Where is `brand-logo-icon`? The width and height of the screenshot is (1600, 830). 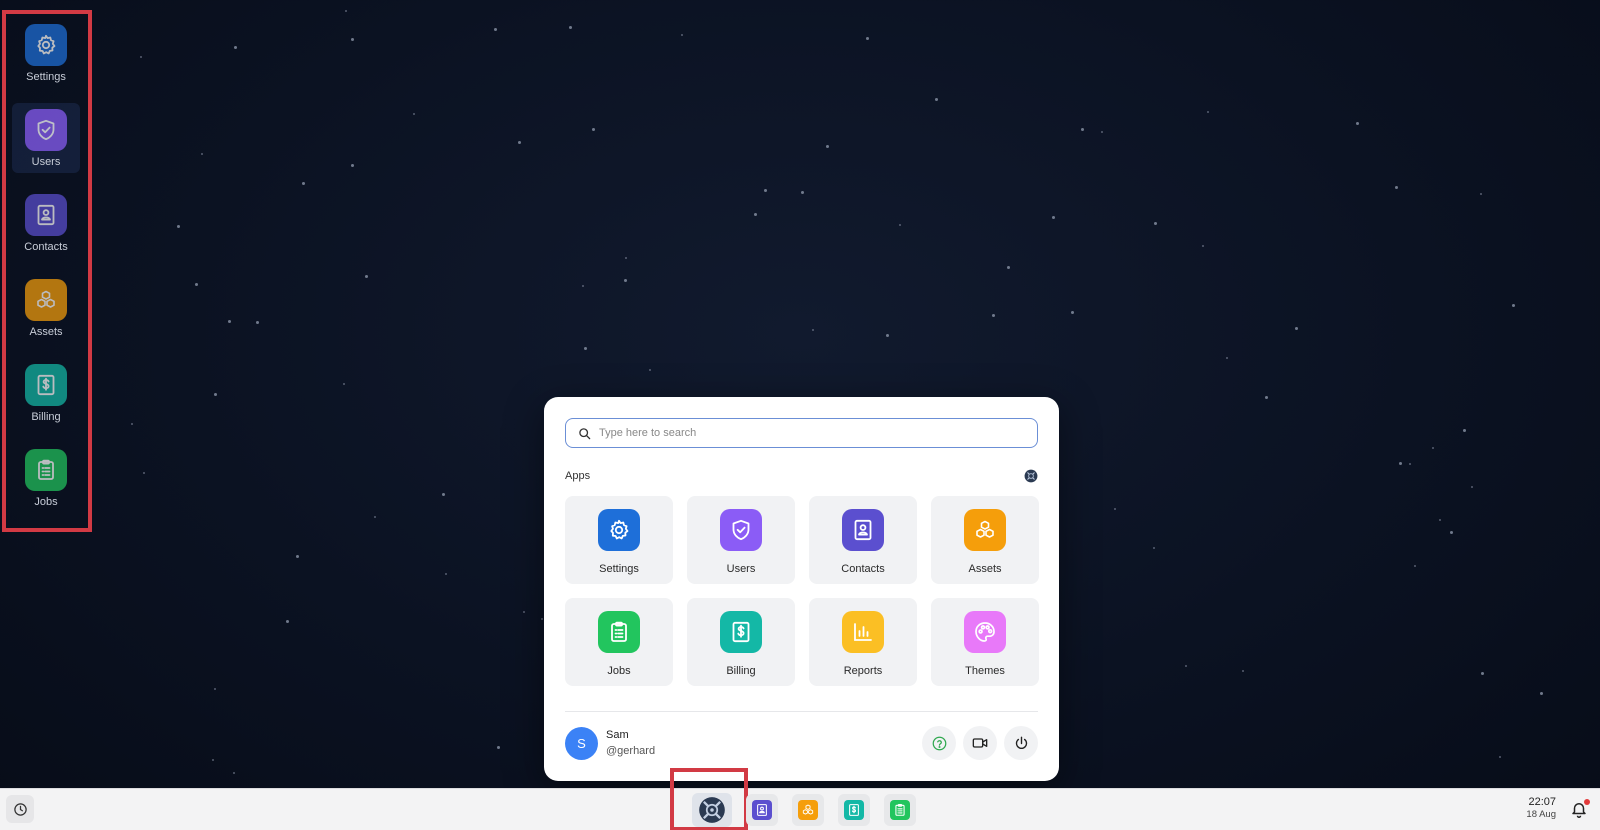
brand-logo-icon is located at coordinates (1031, 476).